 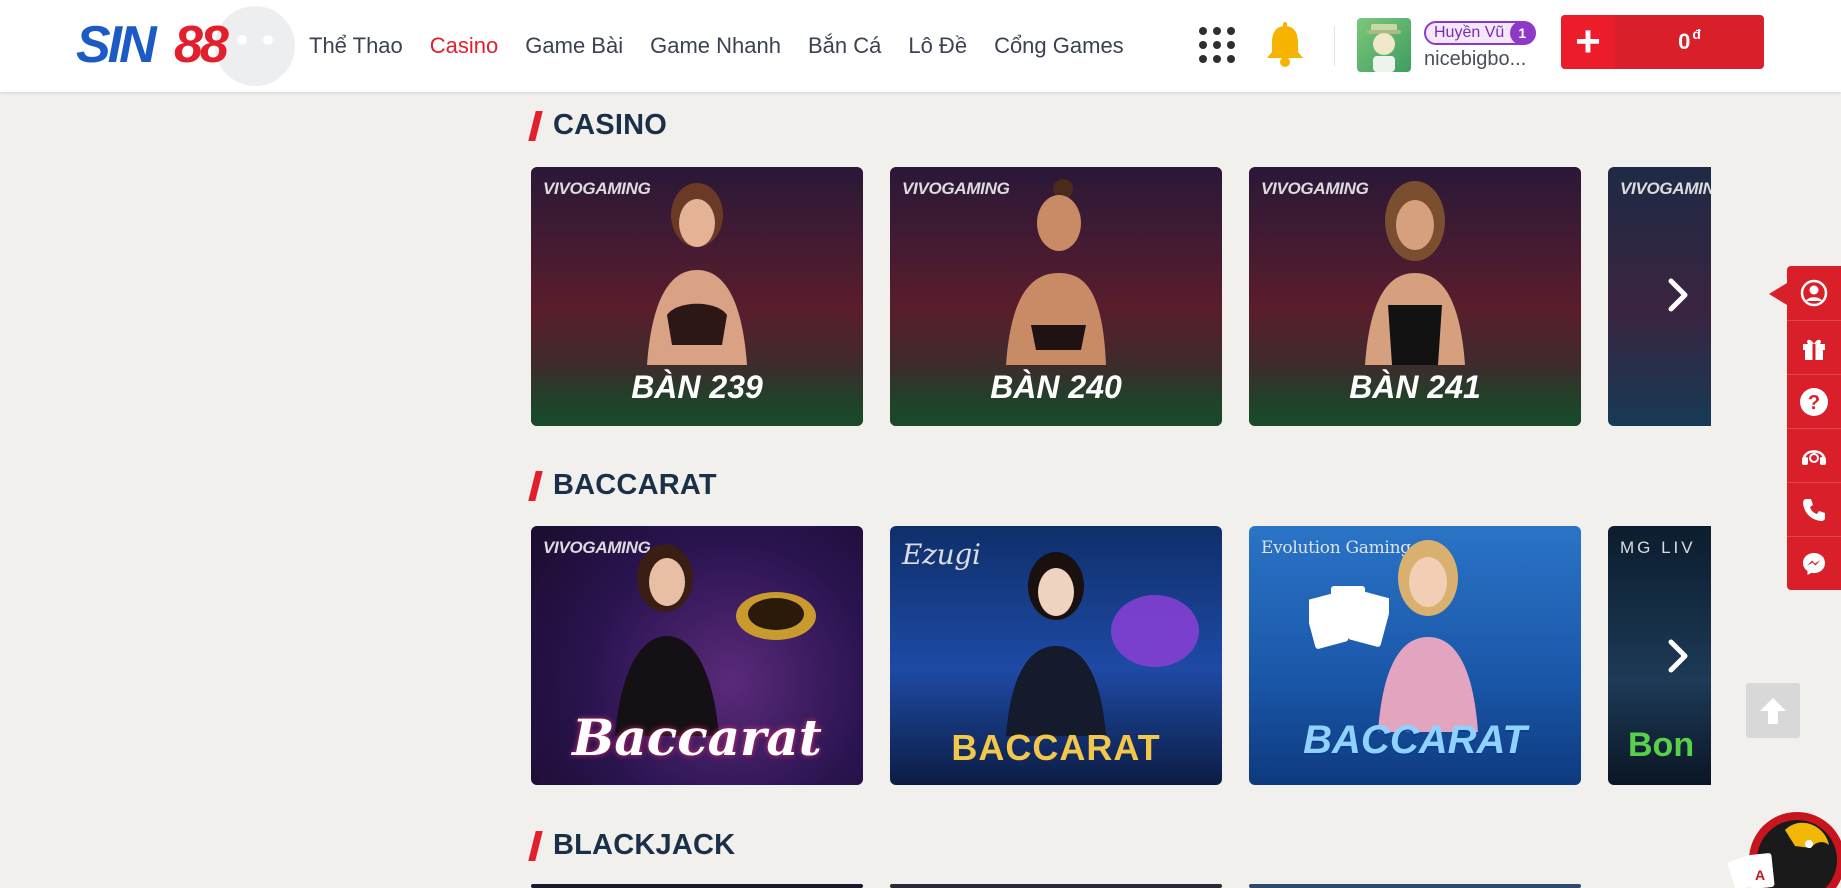 I want to click on nav-cong-games: Cổng Games, so click(x=1059, y=46).